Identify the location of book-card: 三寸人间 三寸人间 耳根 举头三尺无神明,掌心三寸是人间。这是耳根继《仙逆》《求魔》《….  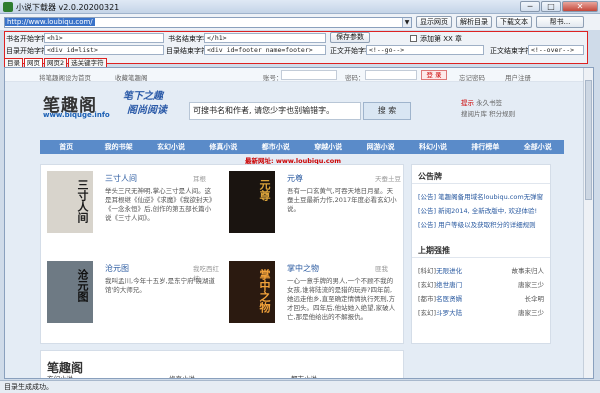
(131, 209).